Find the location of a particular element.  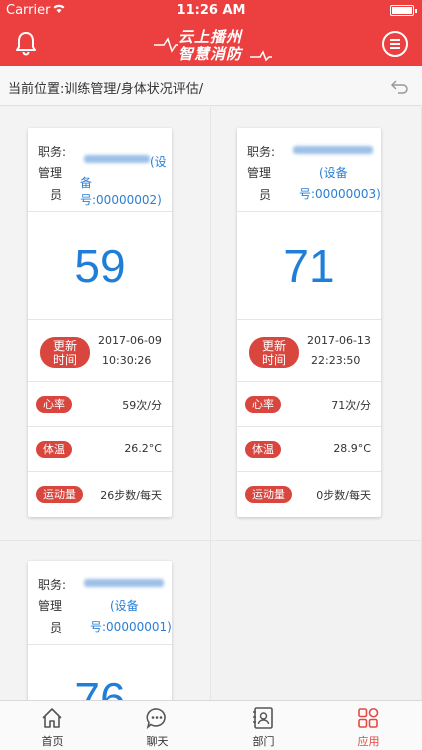

activity-value: 0步数/每天 is located at coordinates (343, 495).